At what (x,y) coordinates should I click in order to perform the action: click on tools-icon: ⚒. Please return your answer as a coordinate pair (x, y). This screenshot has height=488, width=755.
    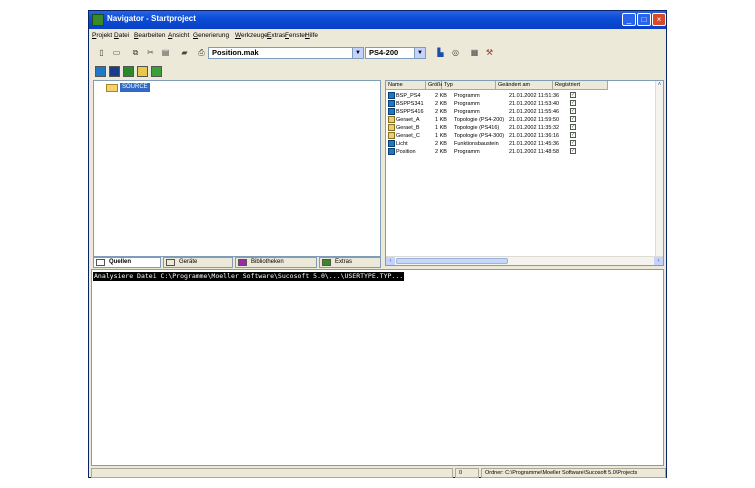
    Looking at the image, I should click on (489, 52).